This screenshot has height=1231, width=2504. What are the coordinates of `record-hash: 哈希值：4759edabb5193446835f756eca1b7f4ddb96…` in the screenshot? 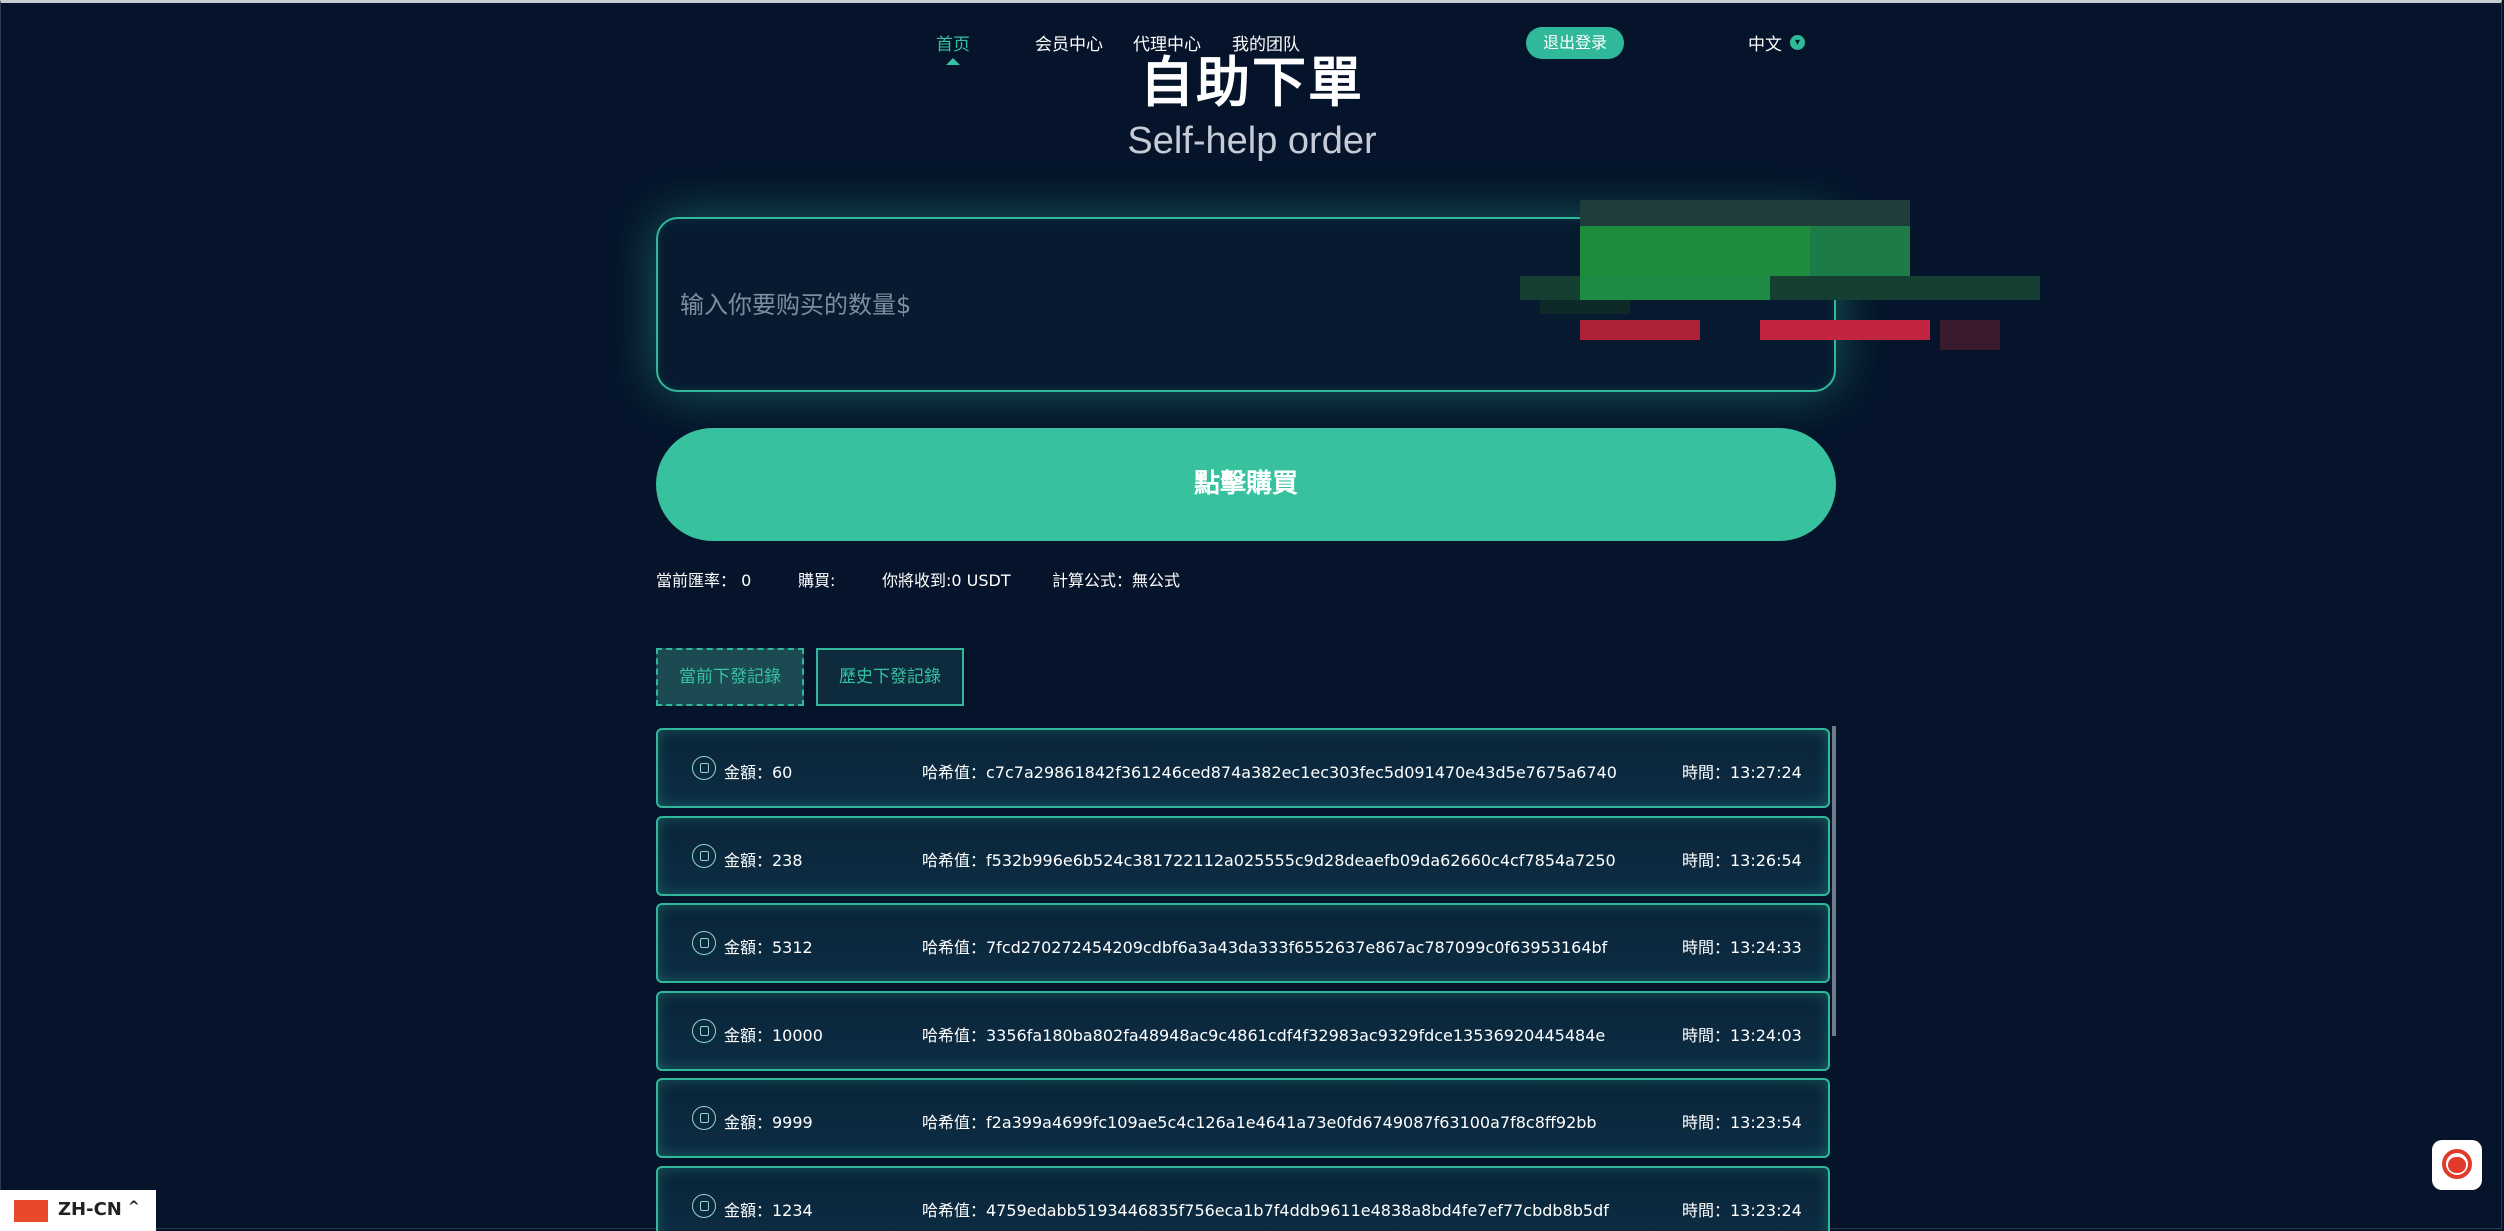 It's located at (1265, 1210).